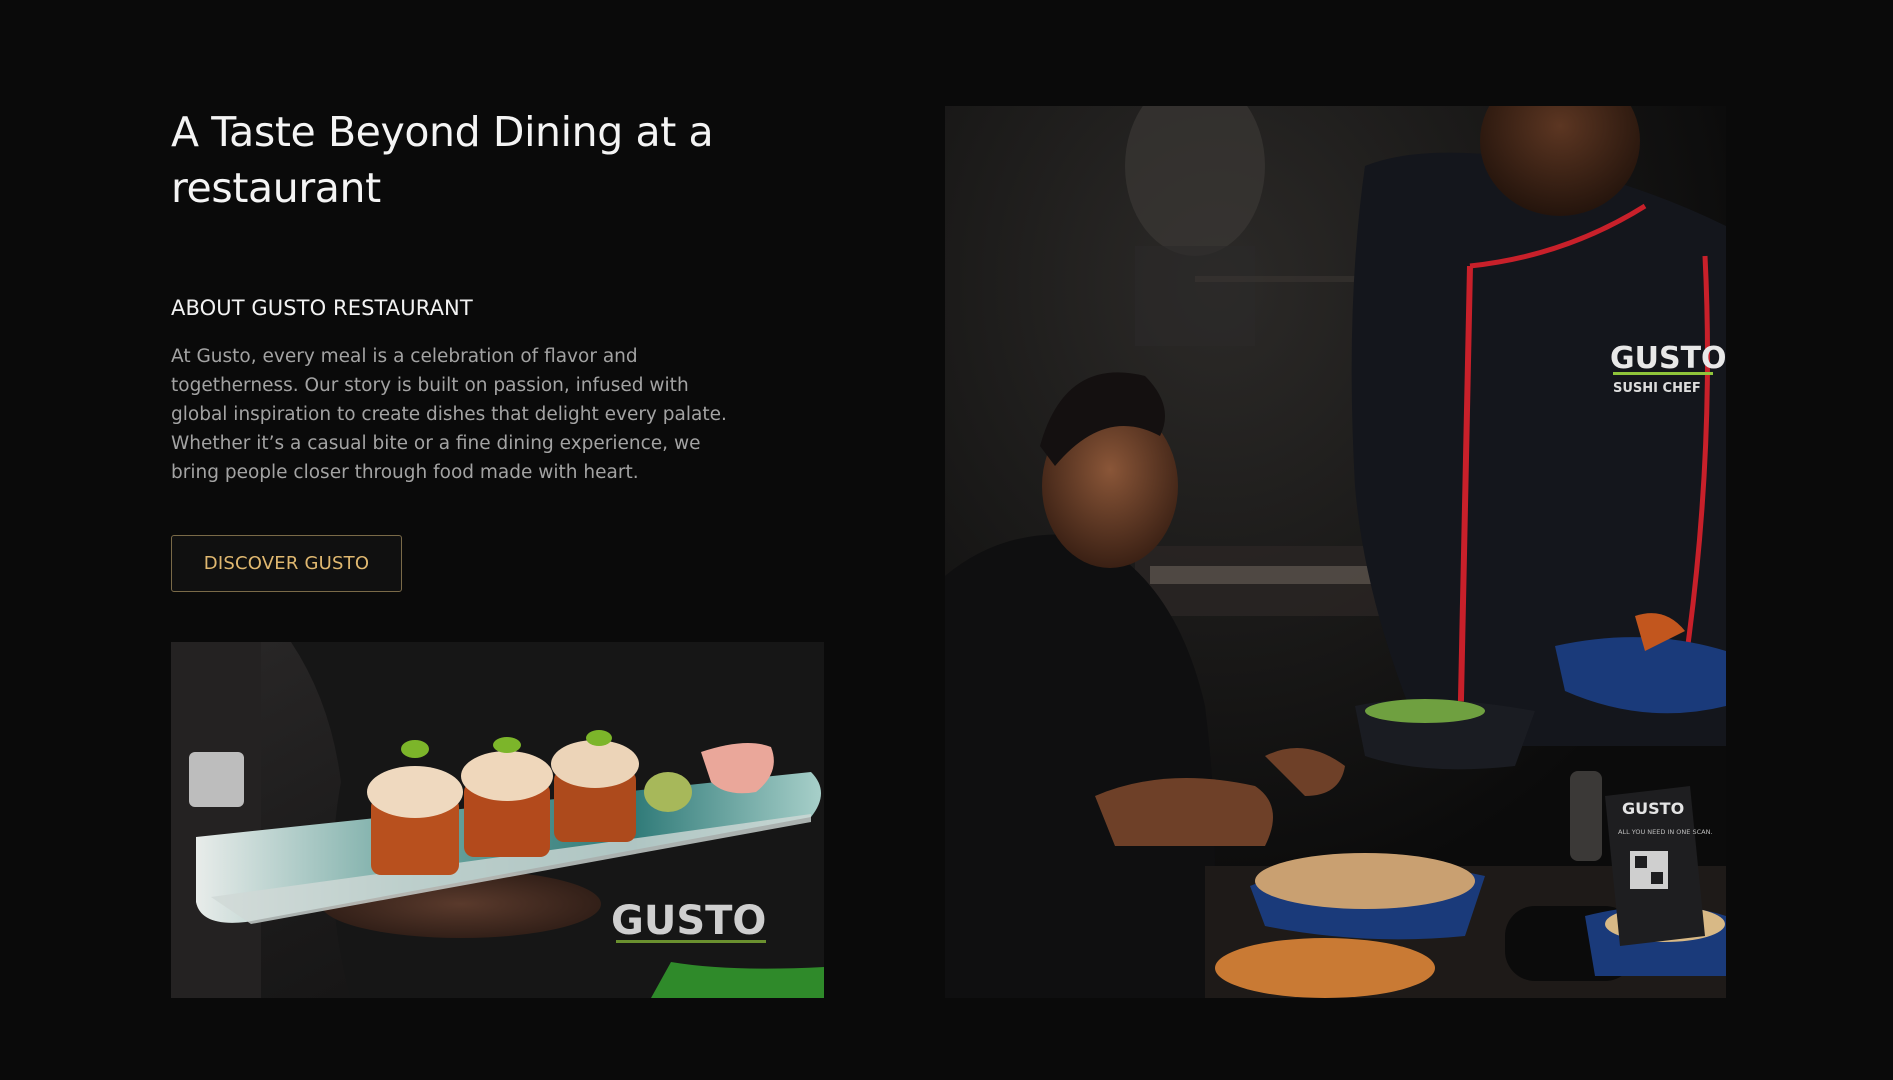 The image size is (1893, 1080). I want to click on page-title: A Taste Beyond Dining at a restaurant, so click(442, 160).